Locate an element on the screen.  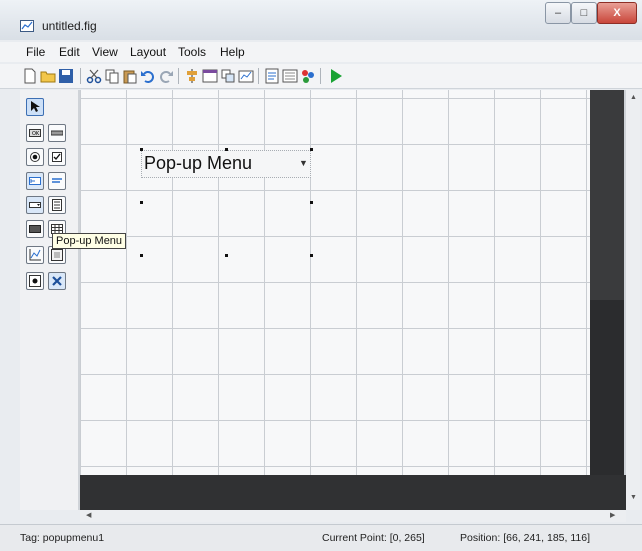
status-tag: Tag: popupmenu1 is located at coordinates (62, 538).